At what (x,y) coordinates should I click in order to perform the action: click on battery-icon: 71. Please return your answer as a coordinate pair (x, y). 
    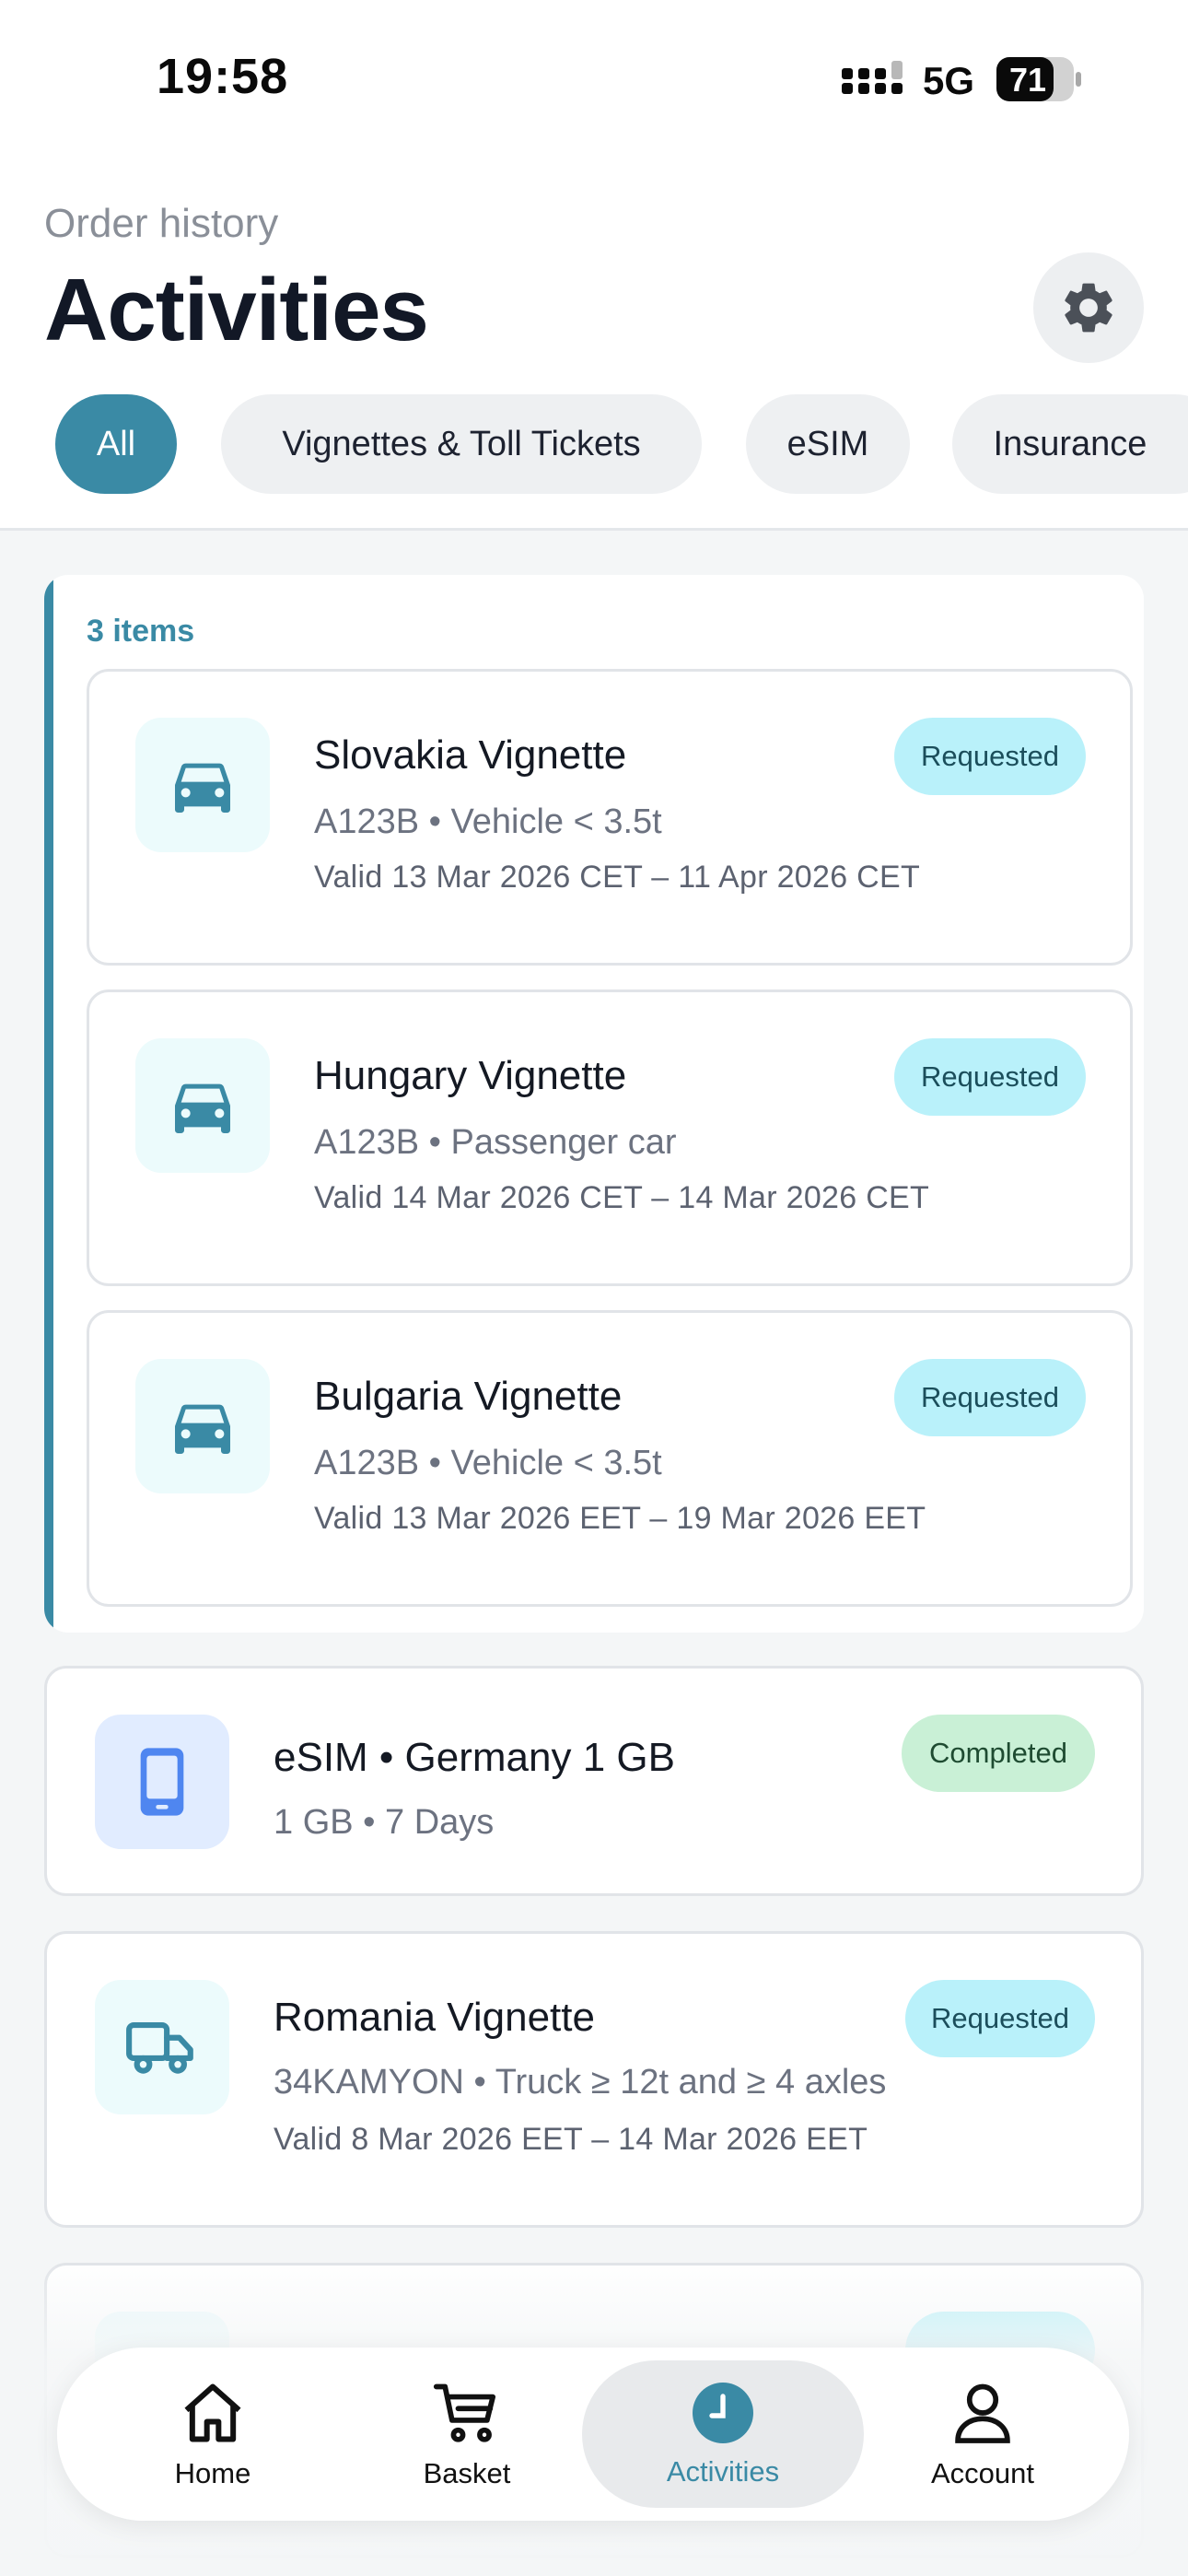
    Looking at the image, I should click on (1038, 79).